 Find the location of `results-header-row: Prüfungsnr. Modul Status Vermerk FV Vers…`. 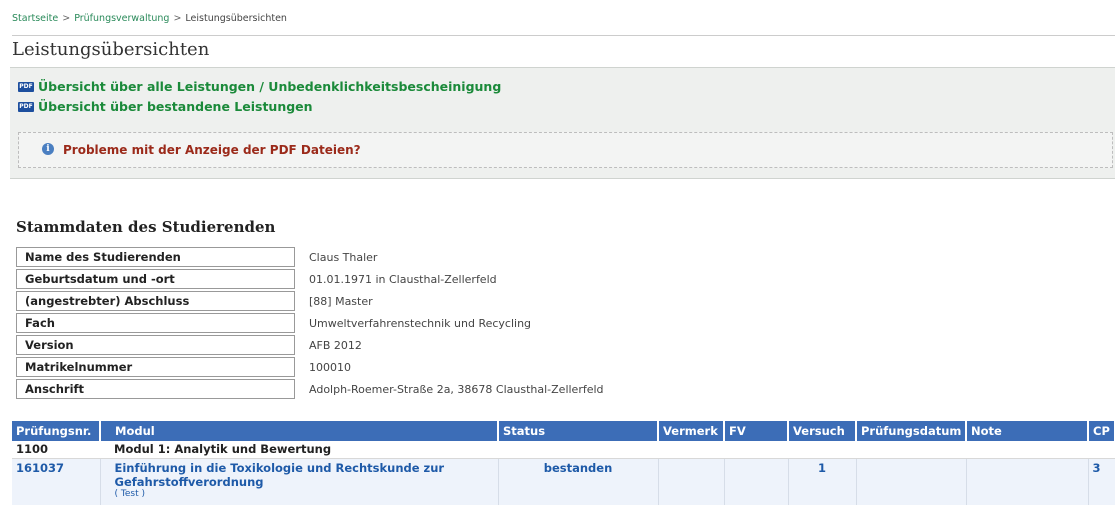

results-header-row: Prüfungsnr. Modul Status Vermerk FV Vers… is located at coordinates (563, 431).